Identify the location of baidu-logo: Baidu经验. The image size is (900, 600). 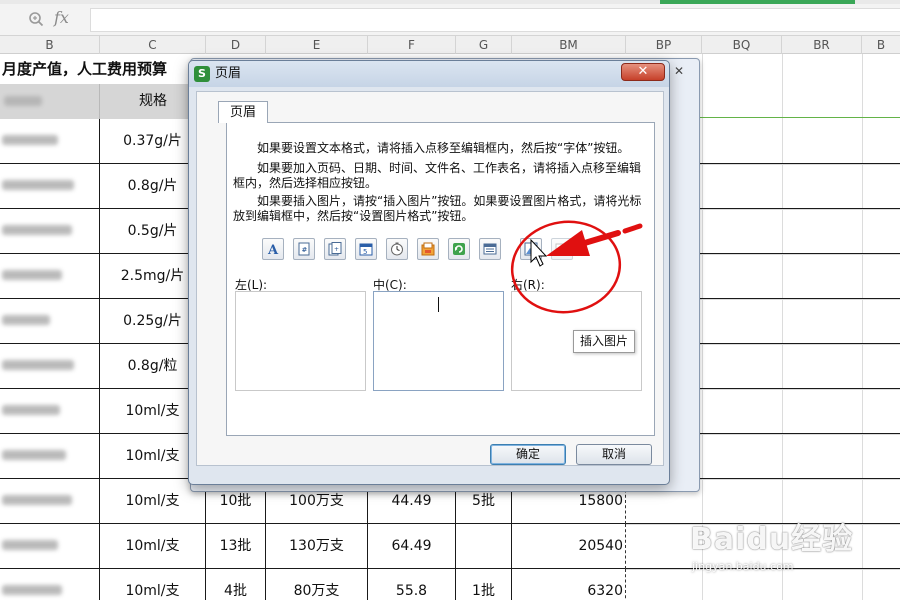
(772, 539).